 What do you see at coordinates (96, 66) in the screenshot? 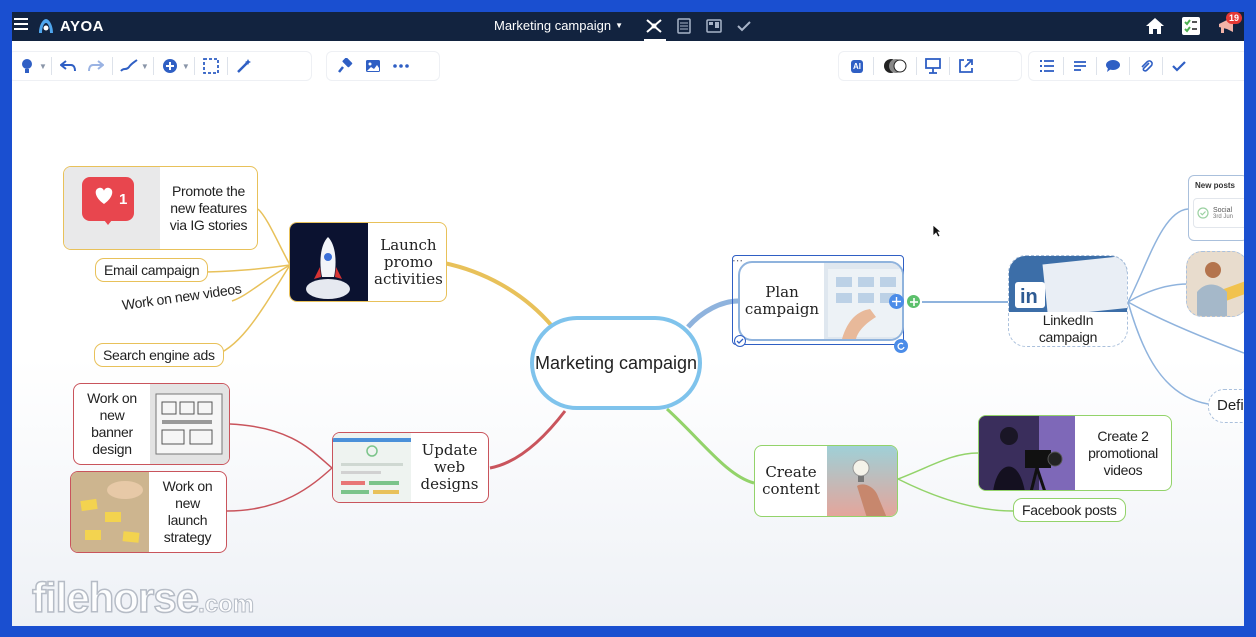
I see `redo-icon` at bounding box center [96, 66].